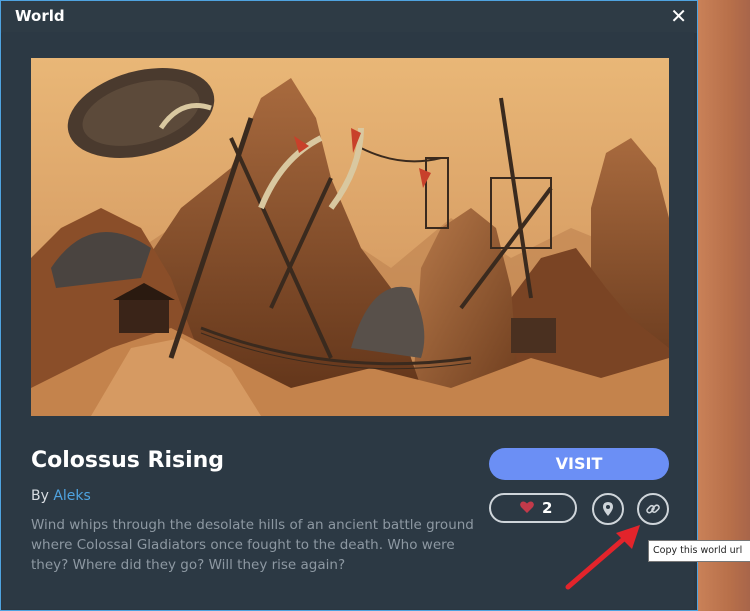 Image resolution: width=750 pixels, height=611 pixels. Describe the element at coordinates (547, 508) in the screenshot. I see `like-count: 2` at that location.